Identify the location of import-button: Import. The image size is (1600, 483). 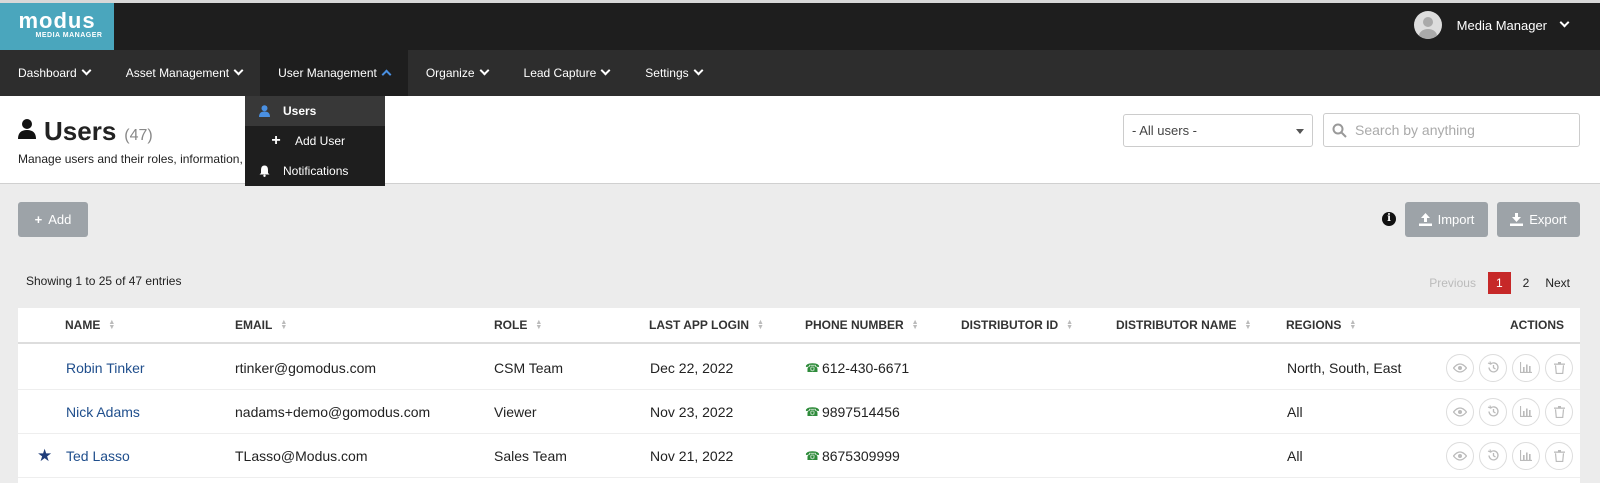
(1446, 219).